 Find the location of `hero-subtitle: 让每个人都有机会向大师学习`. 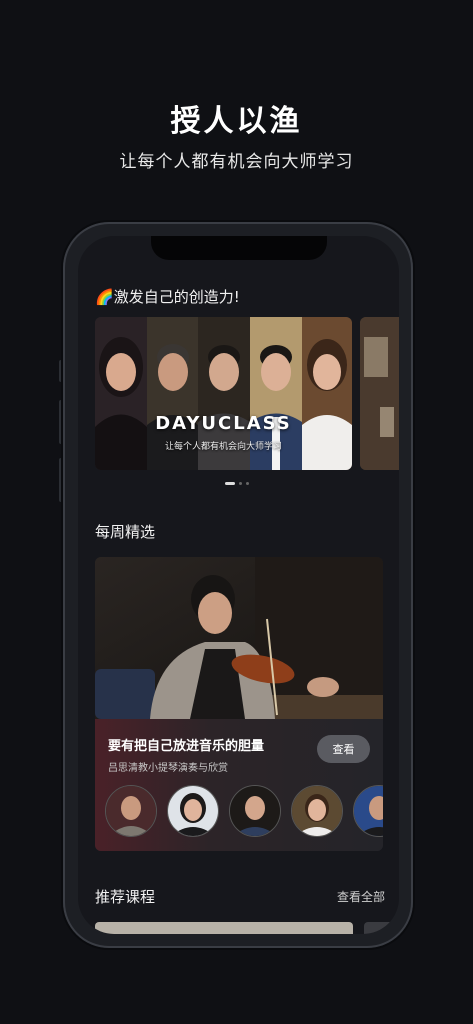

hero-subtitle: 让每个人都有机会向大师学习 is located at coordinates (236, 162).